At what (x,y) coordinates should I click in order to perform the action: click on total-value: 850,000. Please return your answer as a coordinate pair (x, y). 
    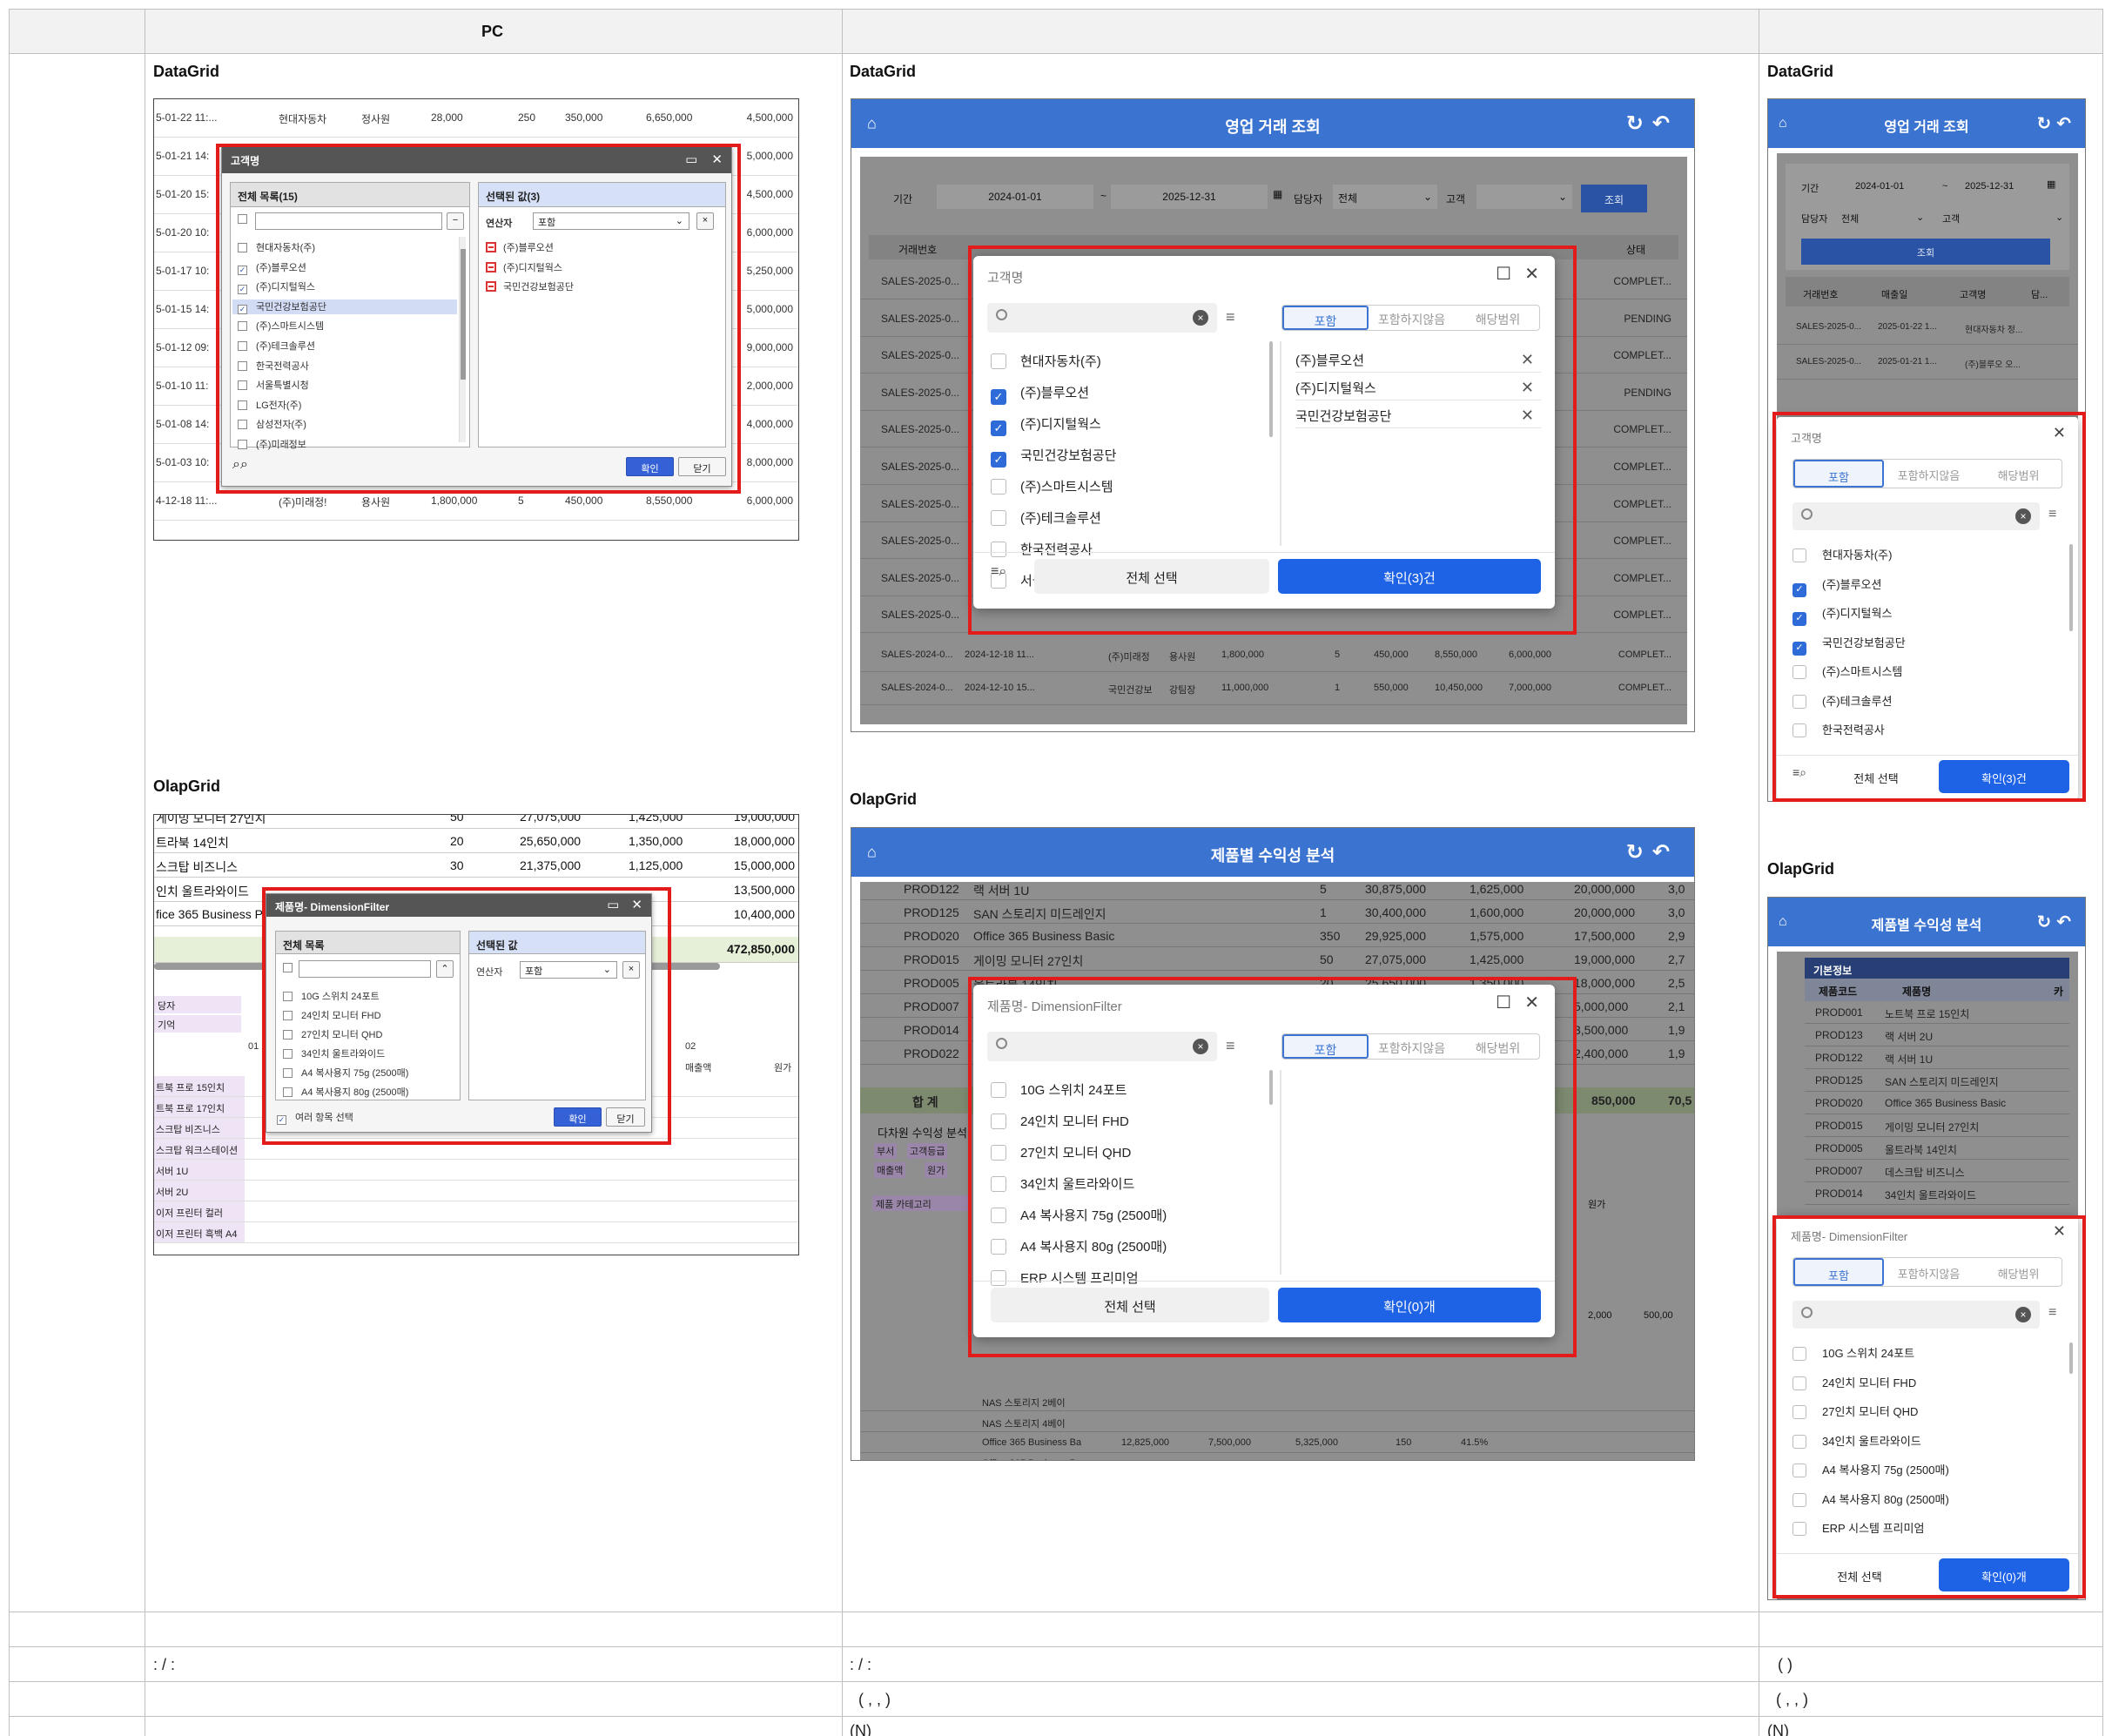
    Looking at the image, I should click on (1614, 1100).